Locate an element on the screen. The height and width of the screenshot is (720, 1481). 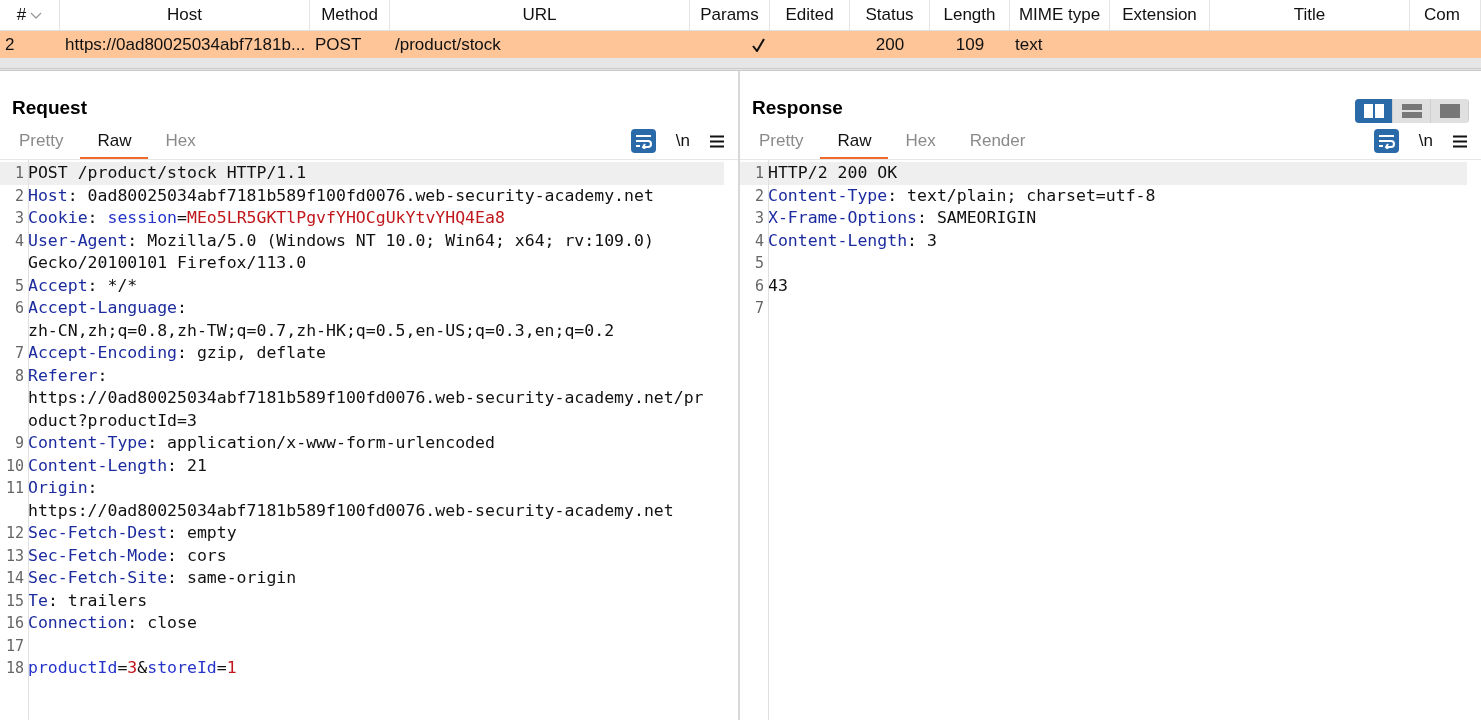
column-header: MIME type is located at coordinates (1060, 15).